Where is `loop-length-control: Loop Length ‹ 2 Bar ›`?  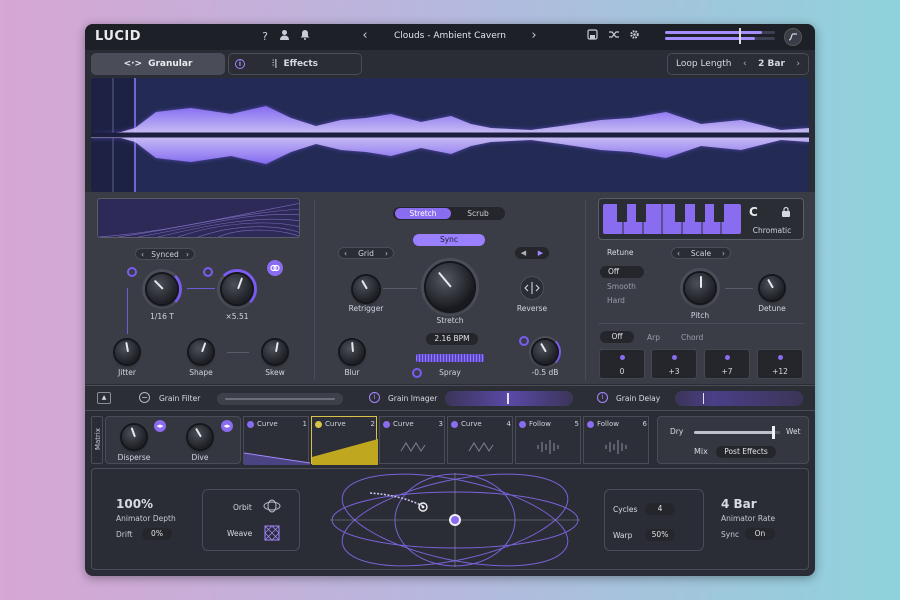 loop-length-control: Loop Length ‹ 2 Bar › is located at coordinates (738, 64).